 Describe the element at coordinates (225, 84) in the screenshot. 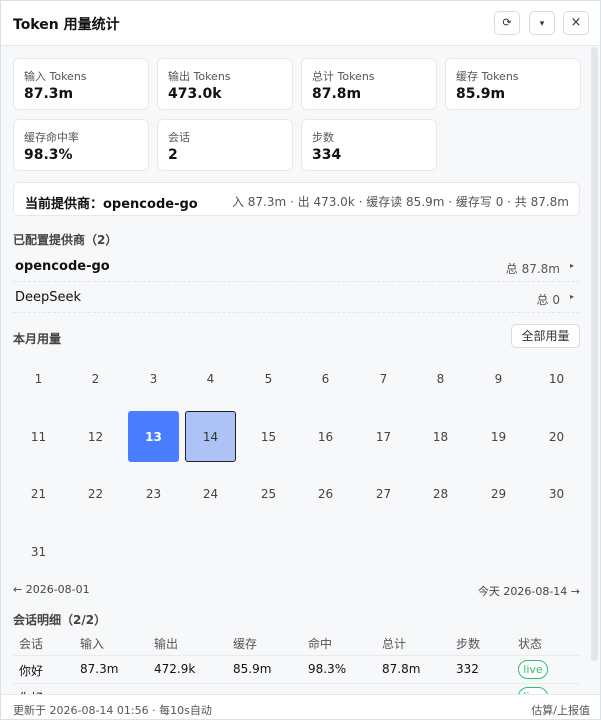

I see `stat-card-output: 输出 Tokens 473.0k` at that location.